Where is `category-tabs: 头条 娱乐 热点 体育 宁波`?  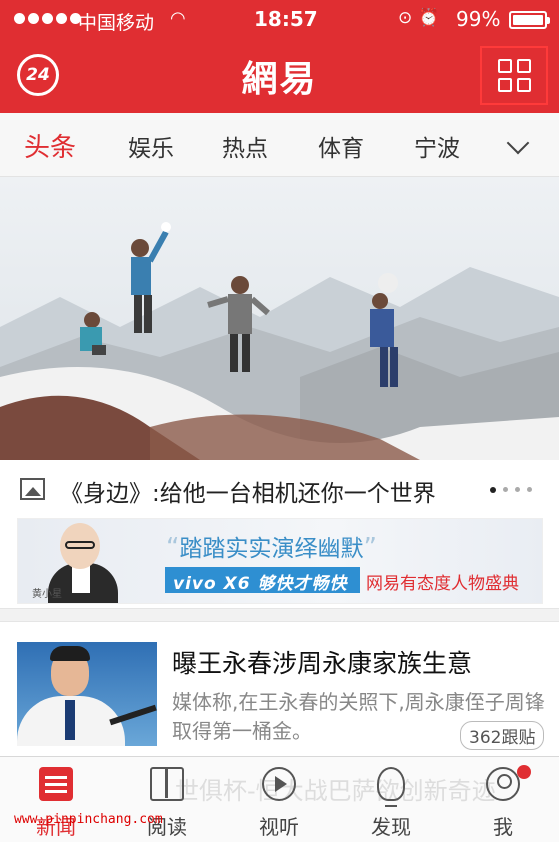
category-tabs: 头条 娱乐 热点 体育 宁波 is located at coordinates (279, 145).